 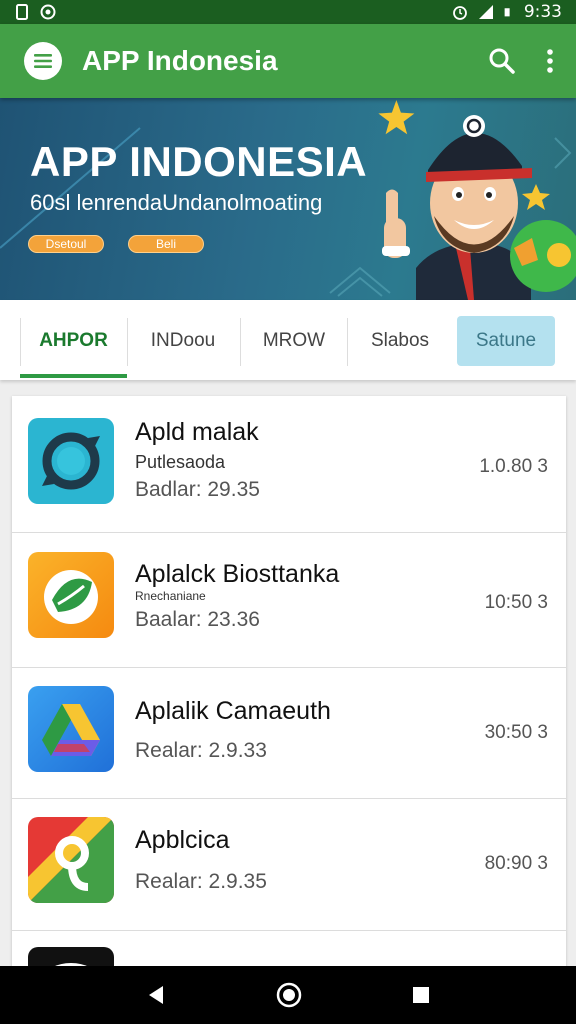 I want to click on app-name: Apblcica, so click(x=182, y=840).